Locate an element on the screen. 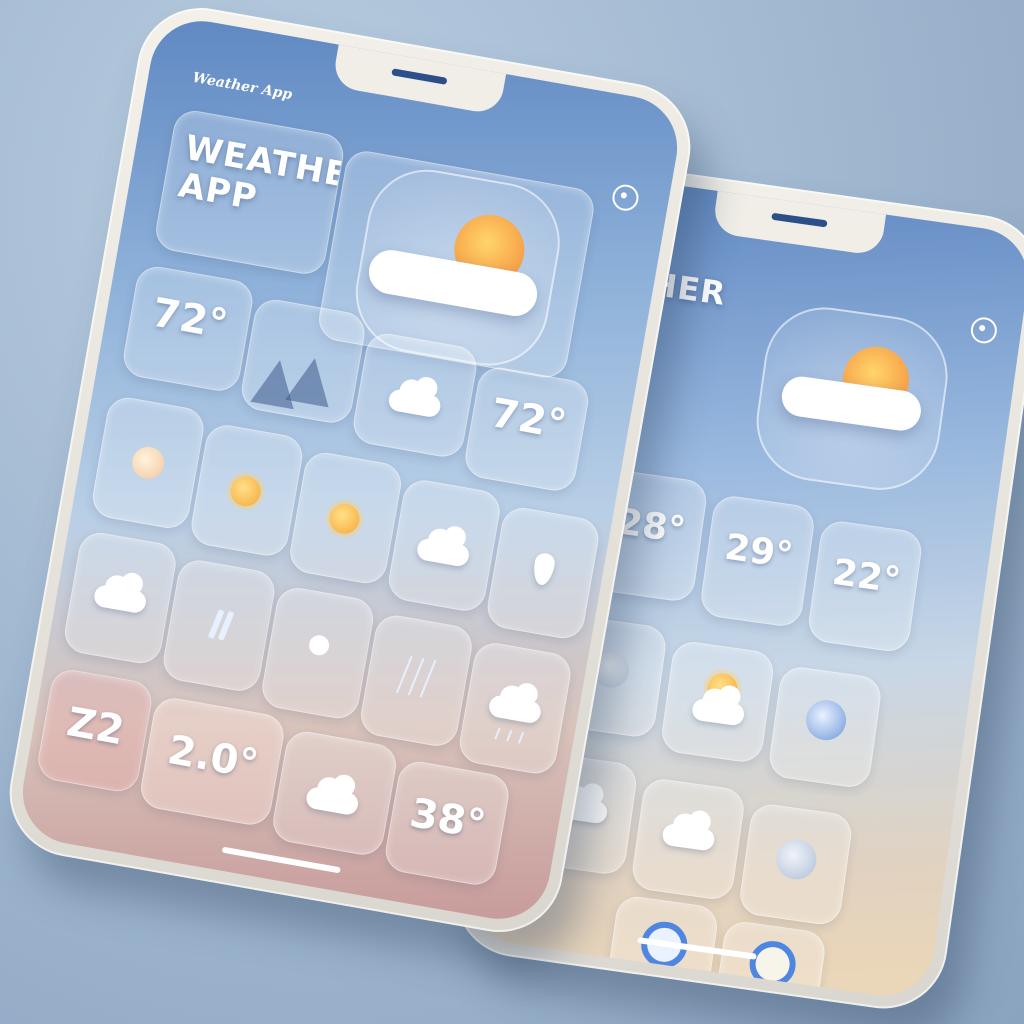  temp-card-1: 72° is located at coordinates (188, 329).